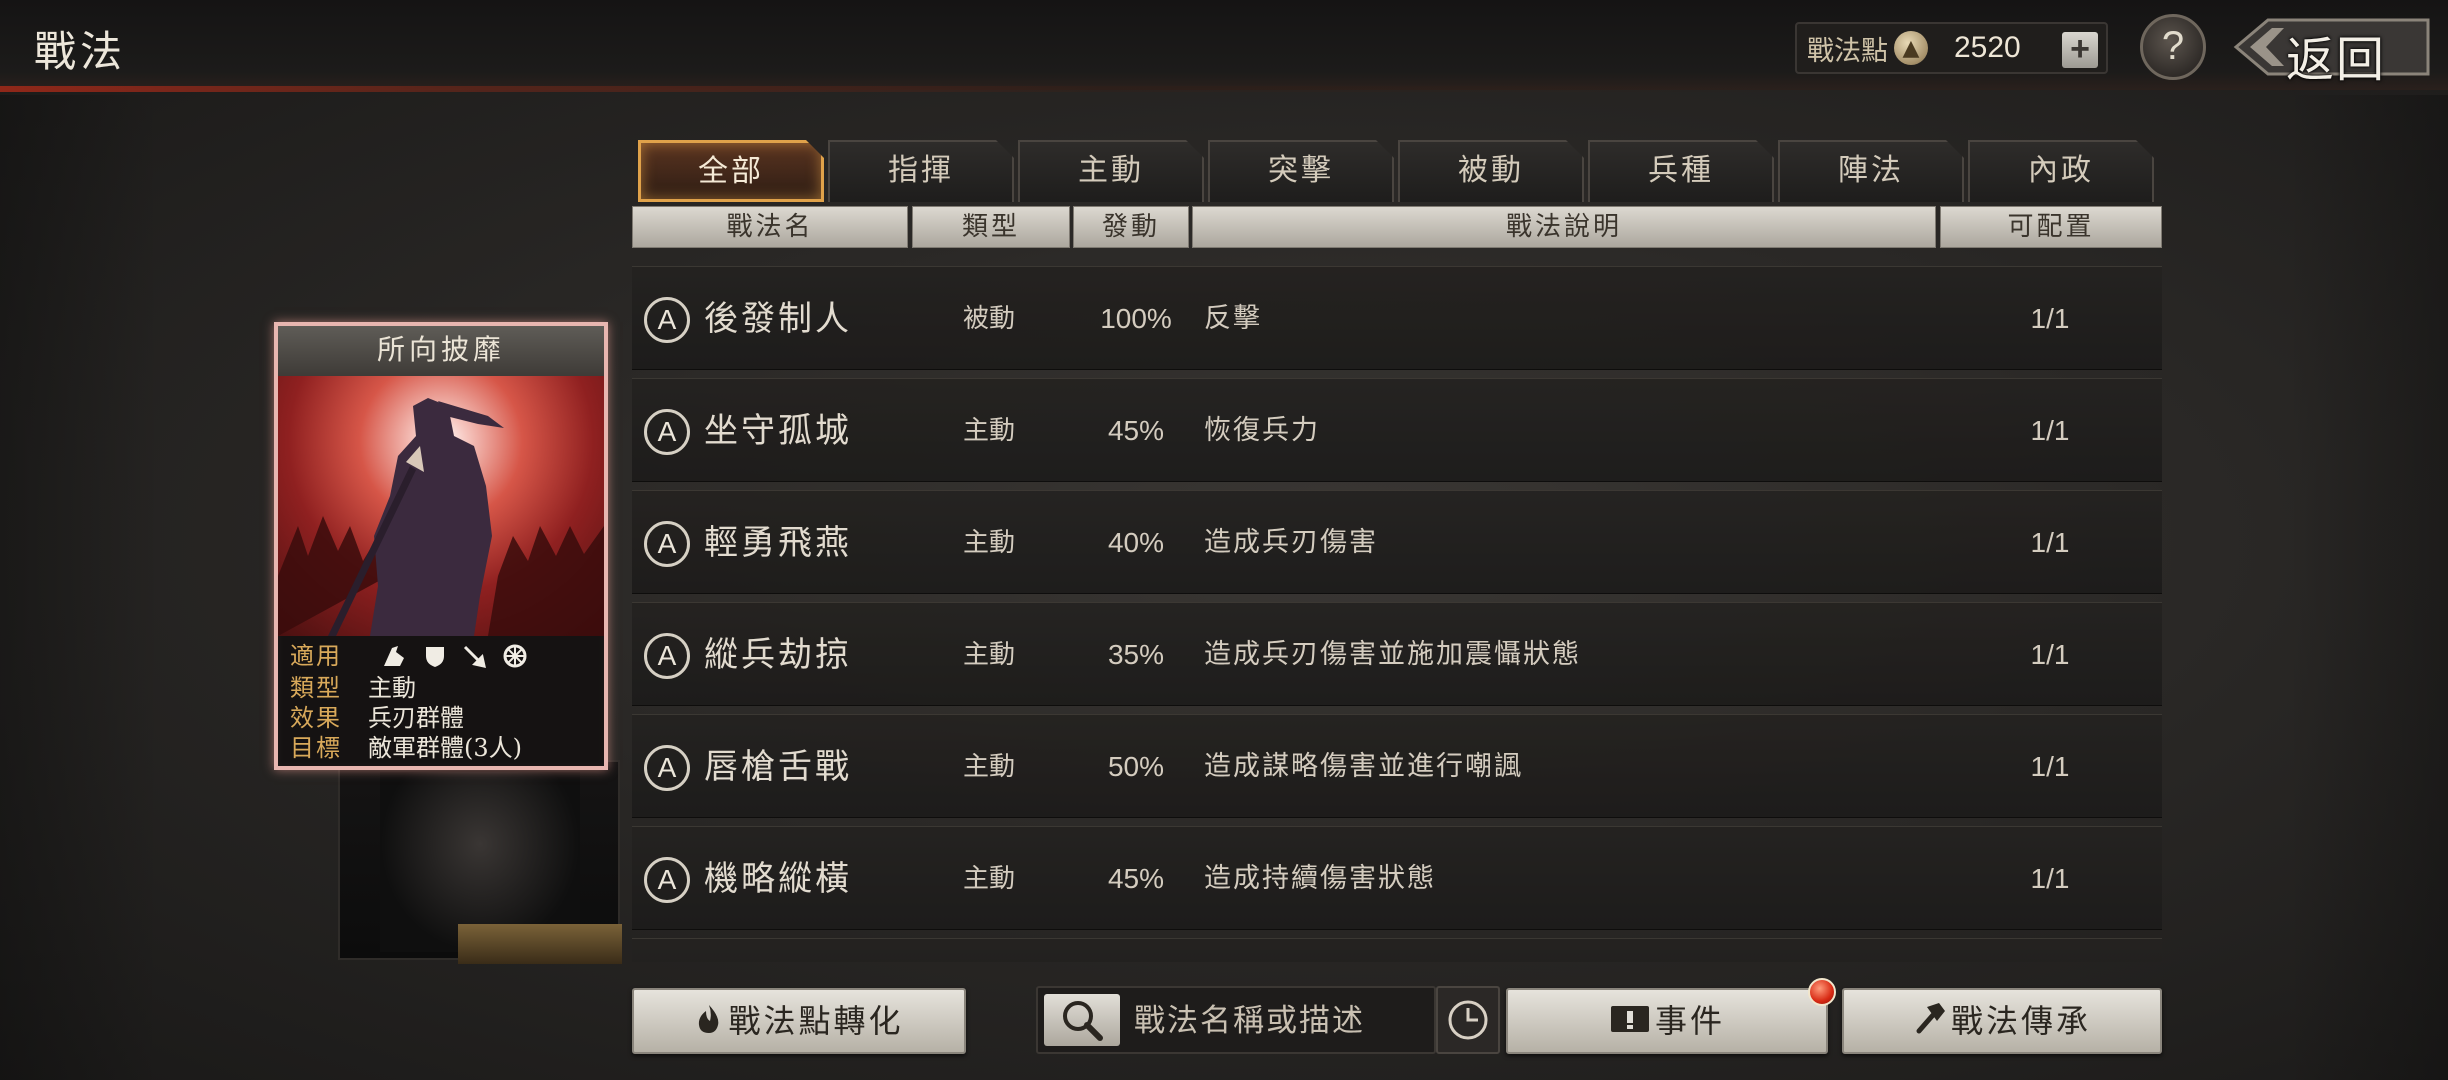 Image resolution: width=2448 pixels, height=1080 pixels. I want to click on table-row, so click(1397, 950).